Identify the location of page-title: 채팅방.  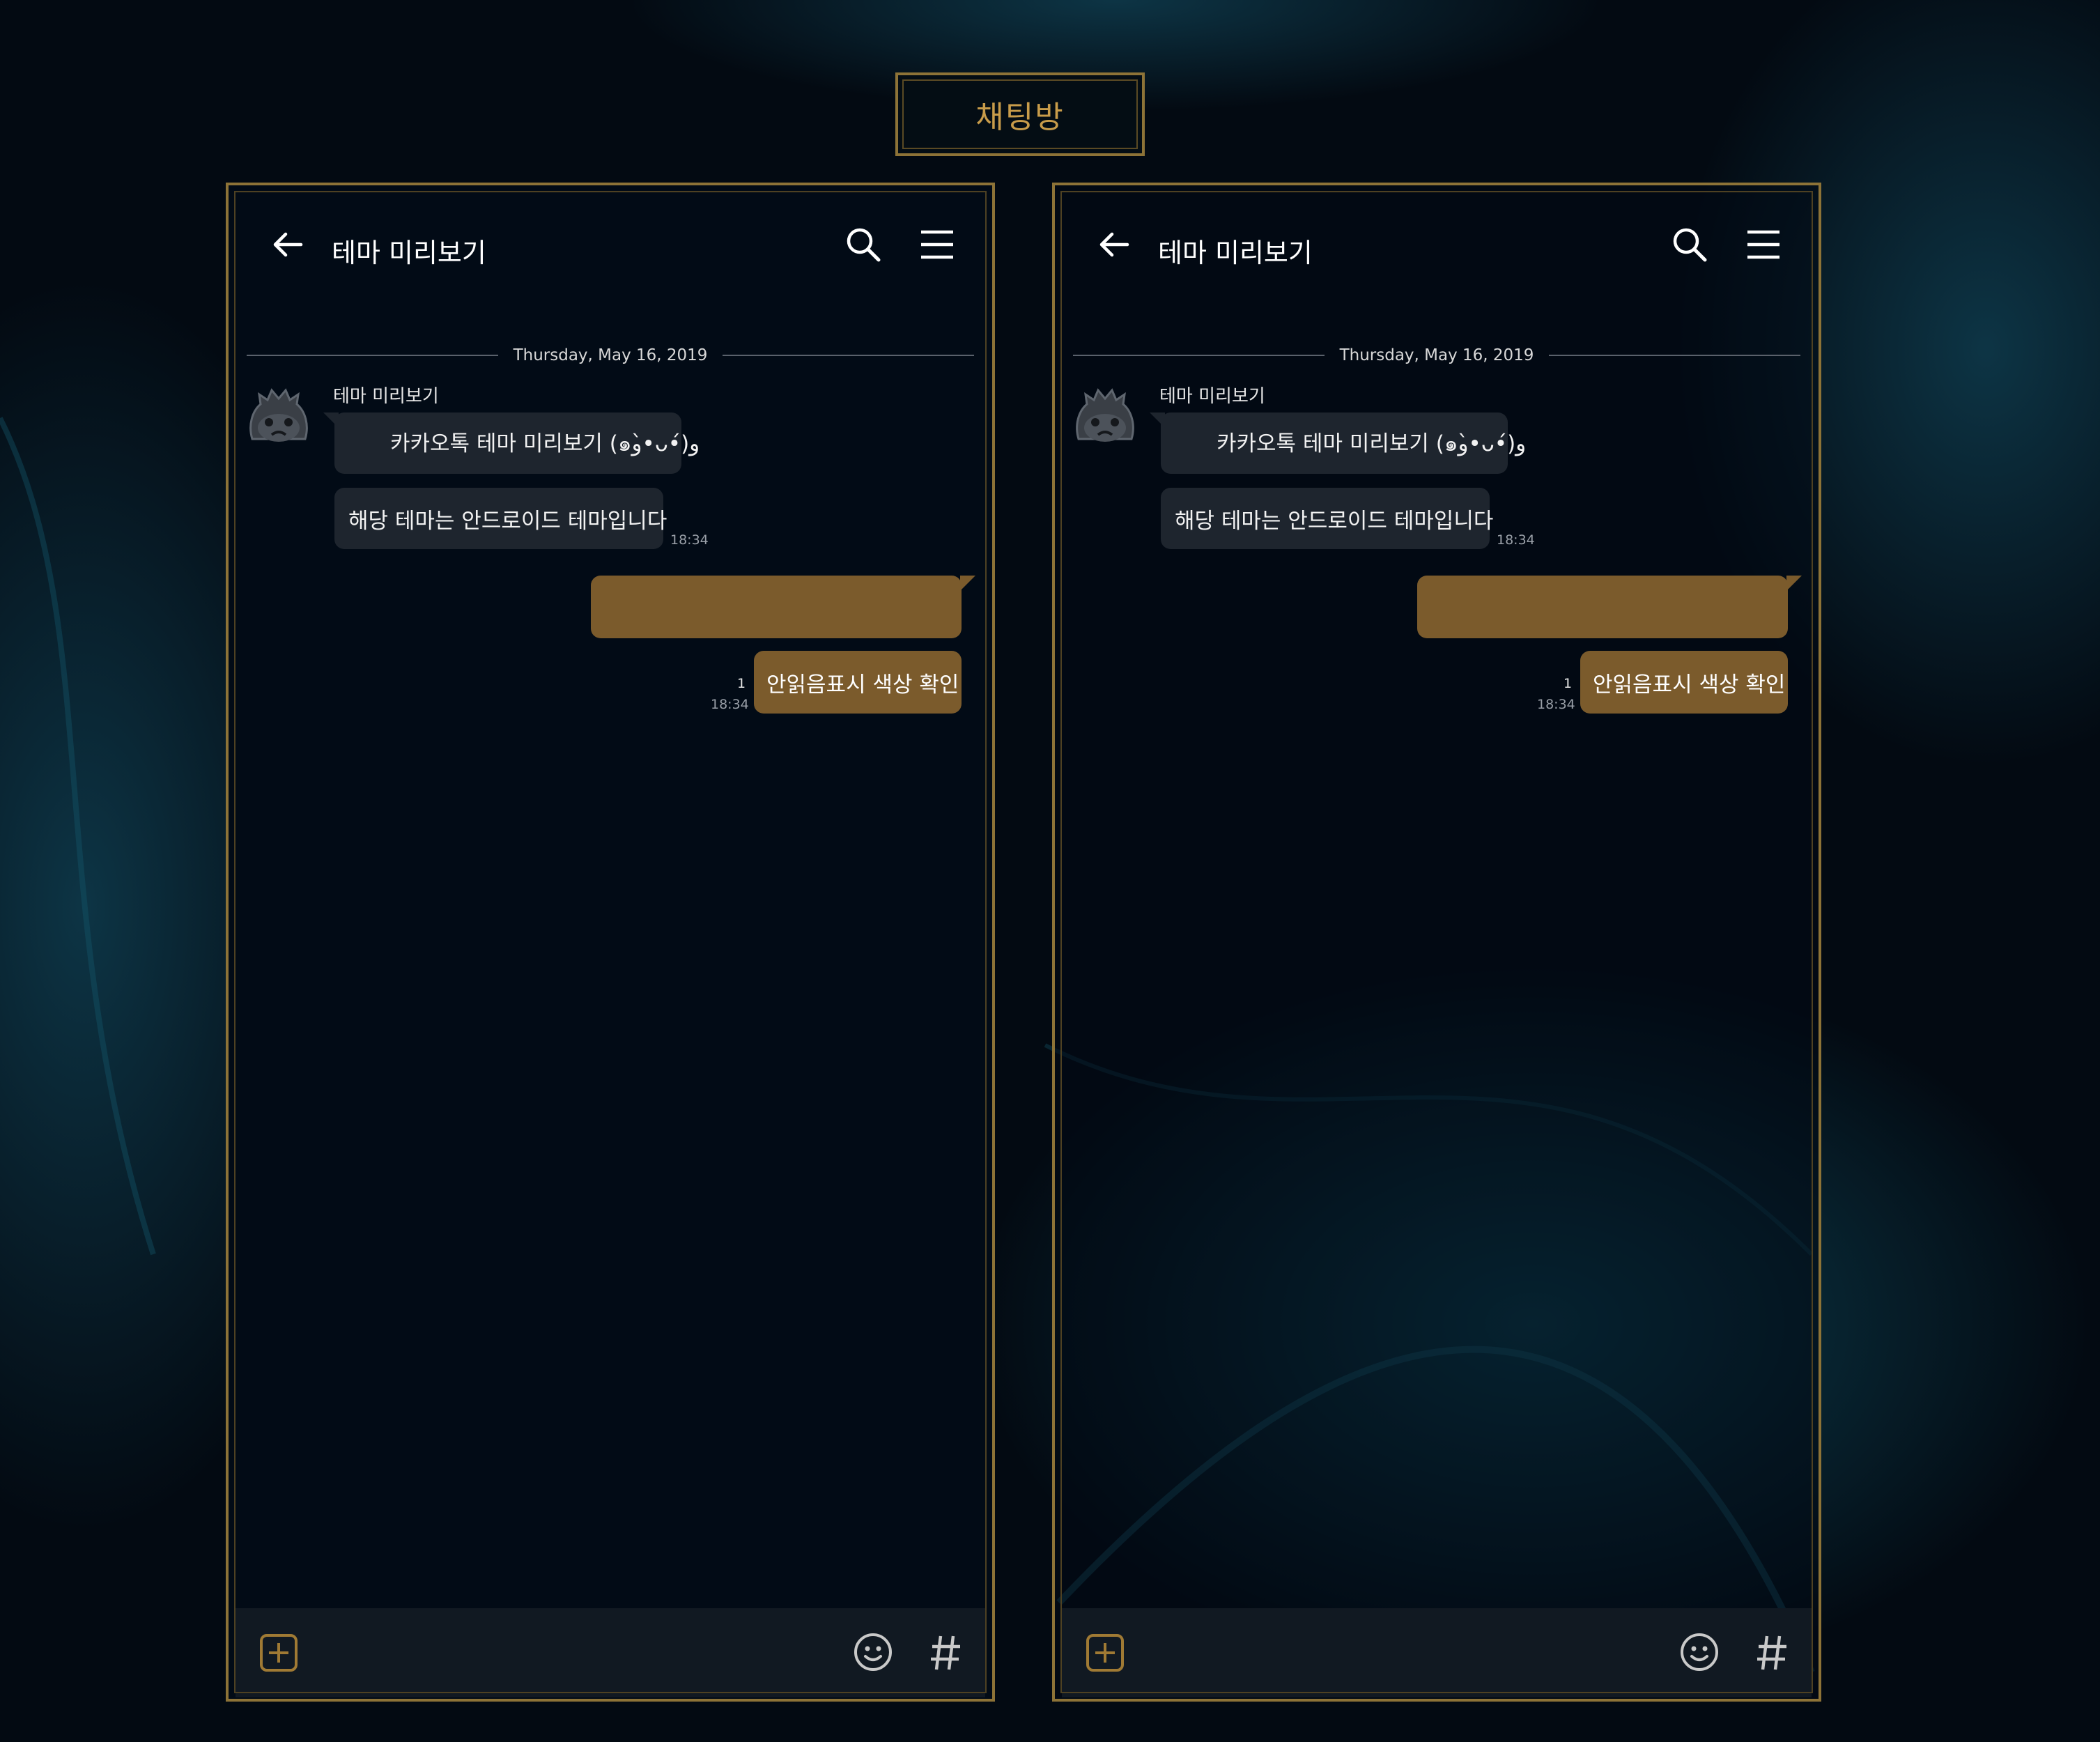
(1020, 117).